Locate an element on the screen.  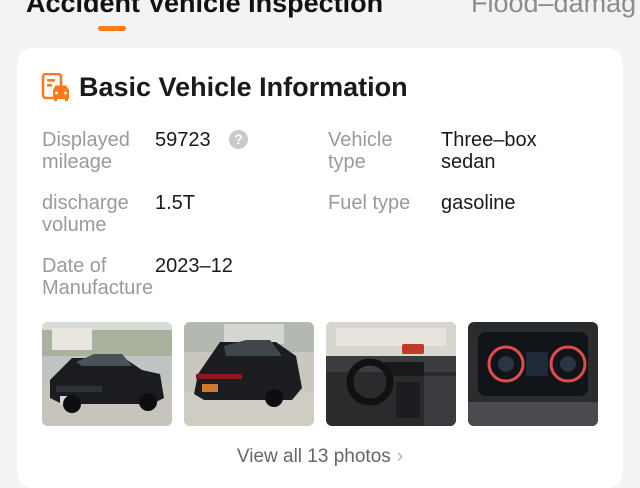
inspection-tabs: Accident Vehicle Inspection Flood–damag is located at coordinates (320, 20).